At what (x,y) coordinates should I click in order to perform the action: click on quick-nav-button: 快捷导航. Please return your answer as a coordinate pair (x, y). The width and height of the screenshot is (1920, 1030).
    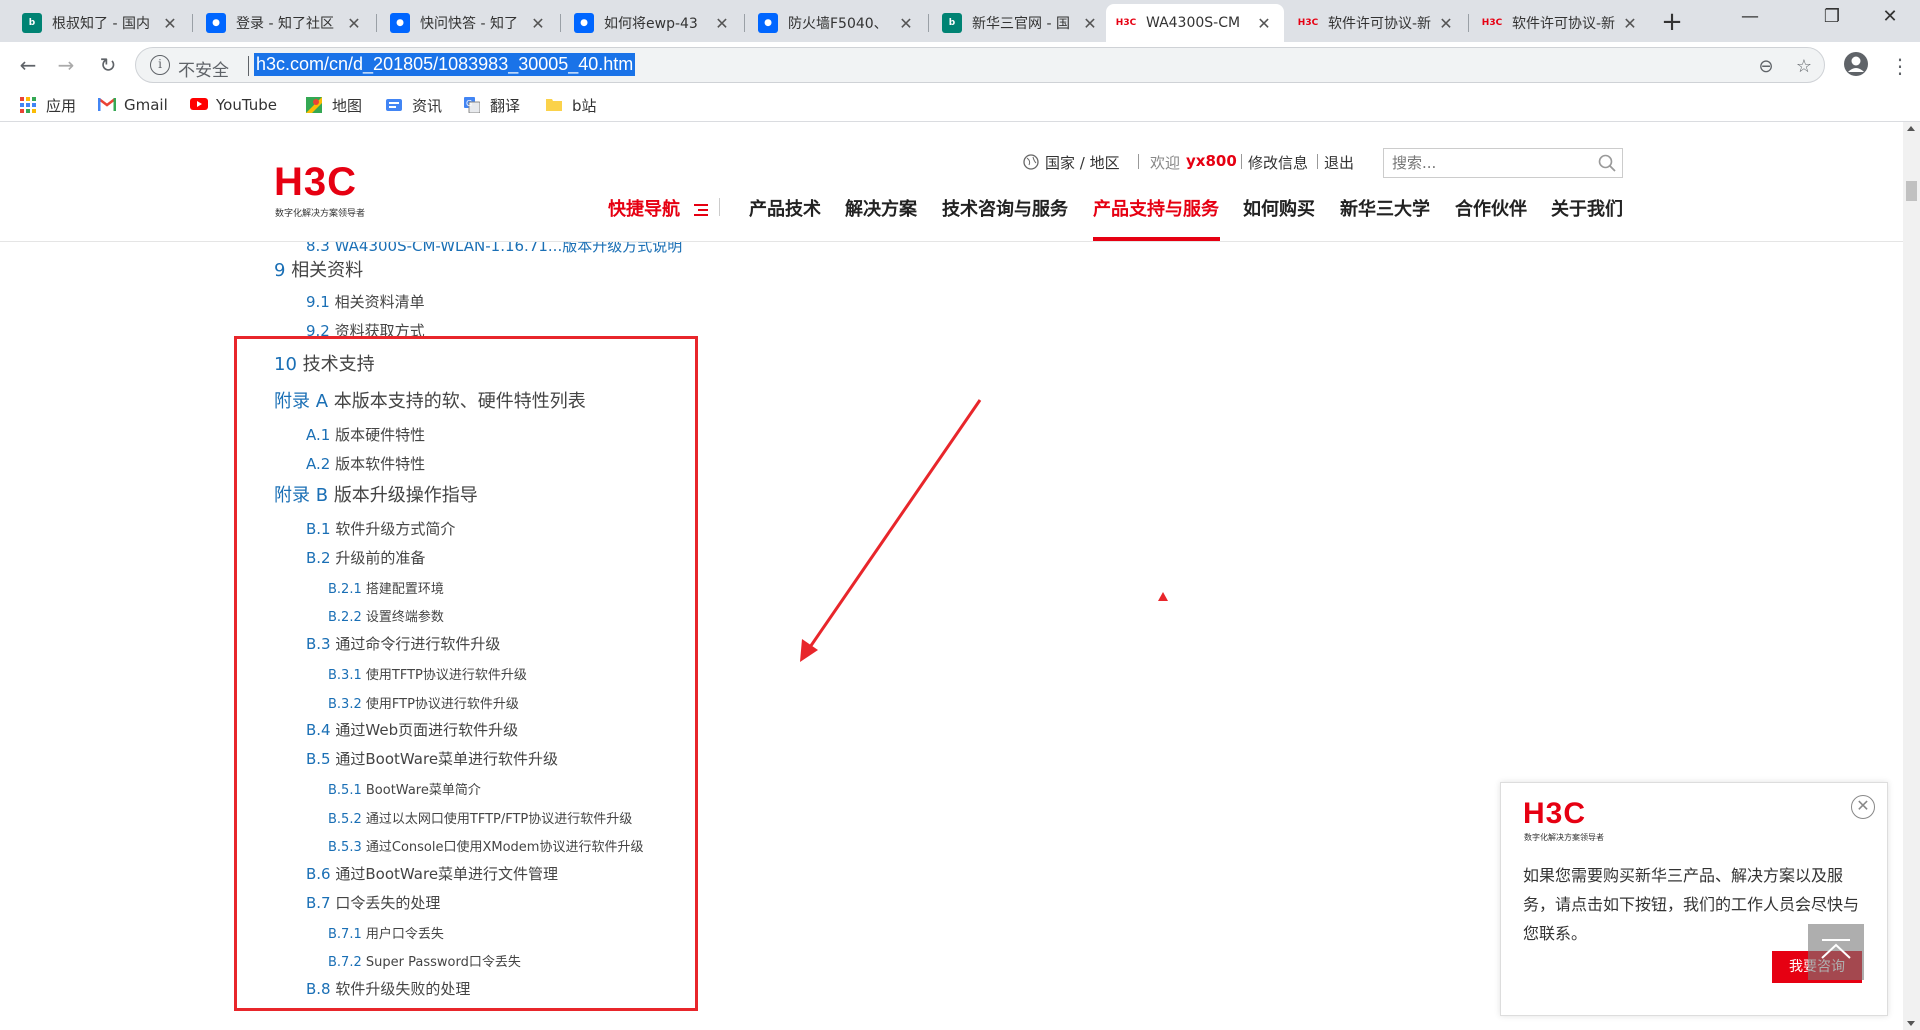
    Looking at the image, I should click on (658, 208).